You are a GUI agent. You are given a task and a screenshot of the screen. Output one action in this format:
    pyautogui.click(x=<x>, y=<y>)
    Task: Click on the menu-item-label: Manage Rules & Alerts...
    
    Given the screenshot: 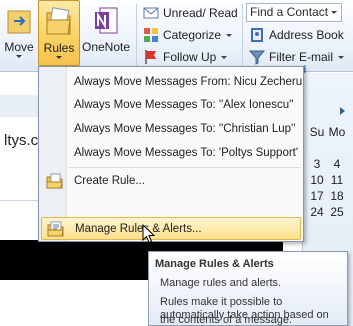 What is the action you would take?
    pyautogui.click(x=138, y=228)
    